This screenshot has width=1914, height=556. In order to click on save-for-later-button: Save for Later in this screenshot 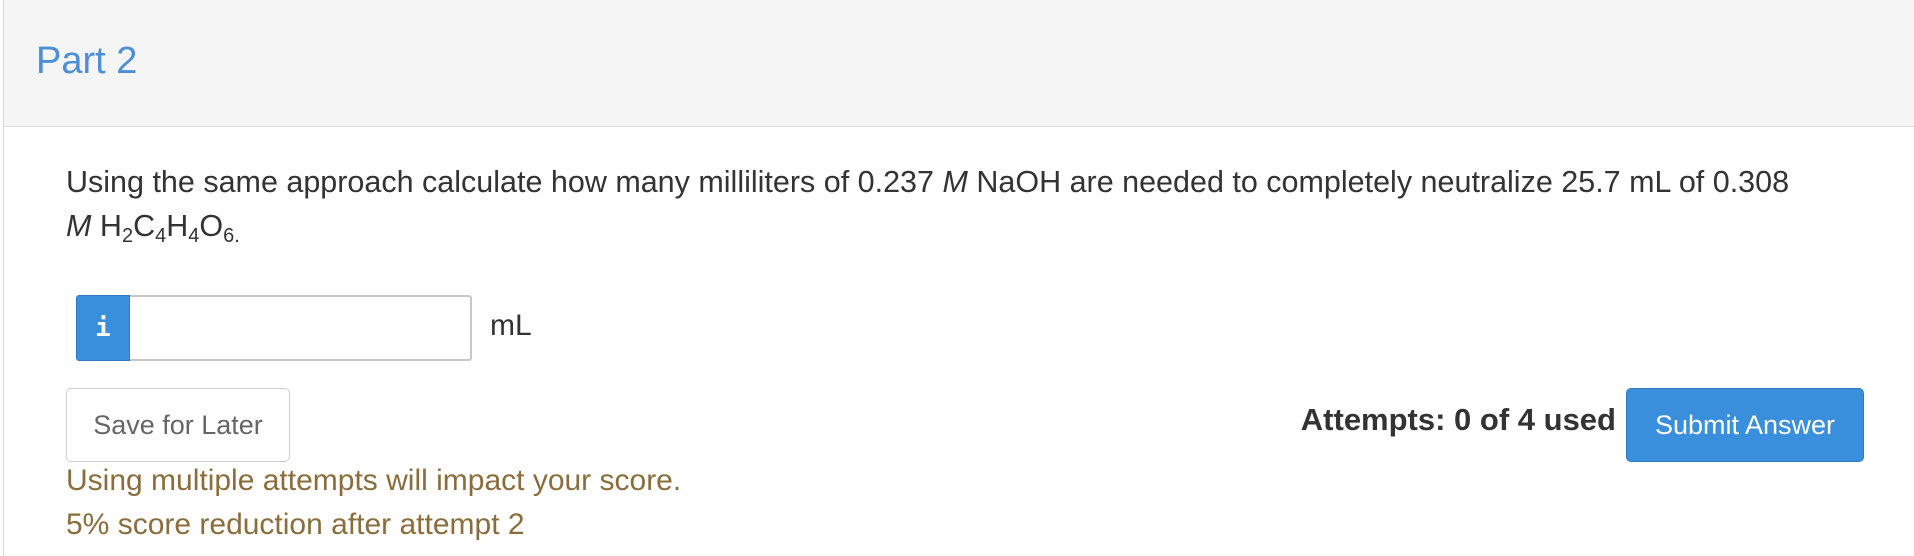, I will do `click(178, 425)`.